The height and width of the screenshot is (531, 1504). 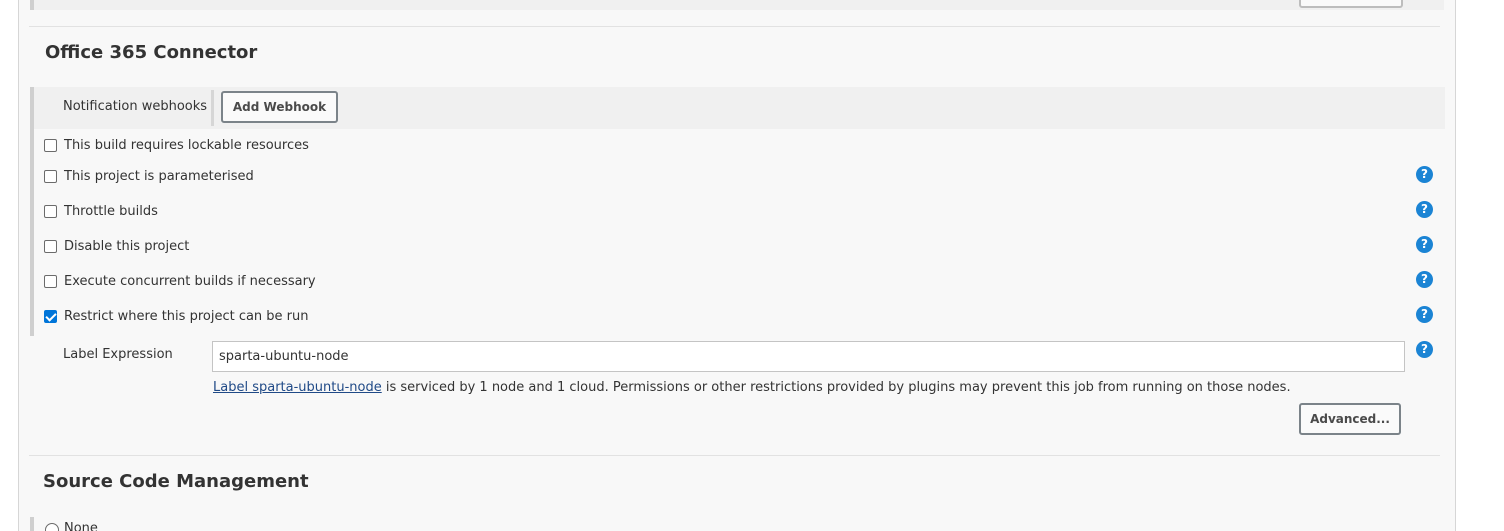 What do you see at coordinates (1351, 4) in the screenshot?
I see `previous-section-button` at bounding box center [1351, 4].